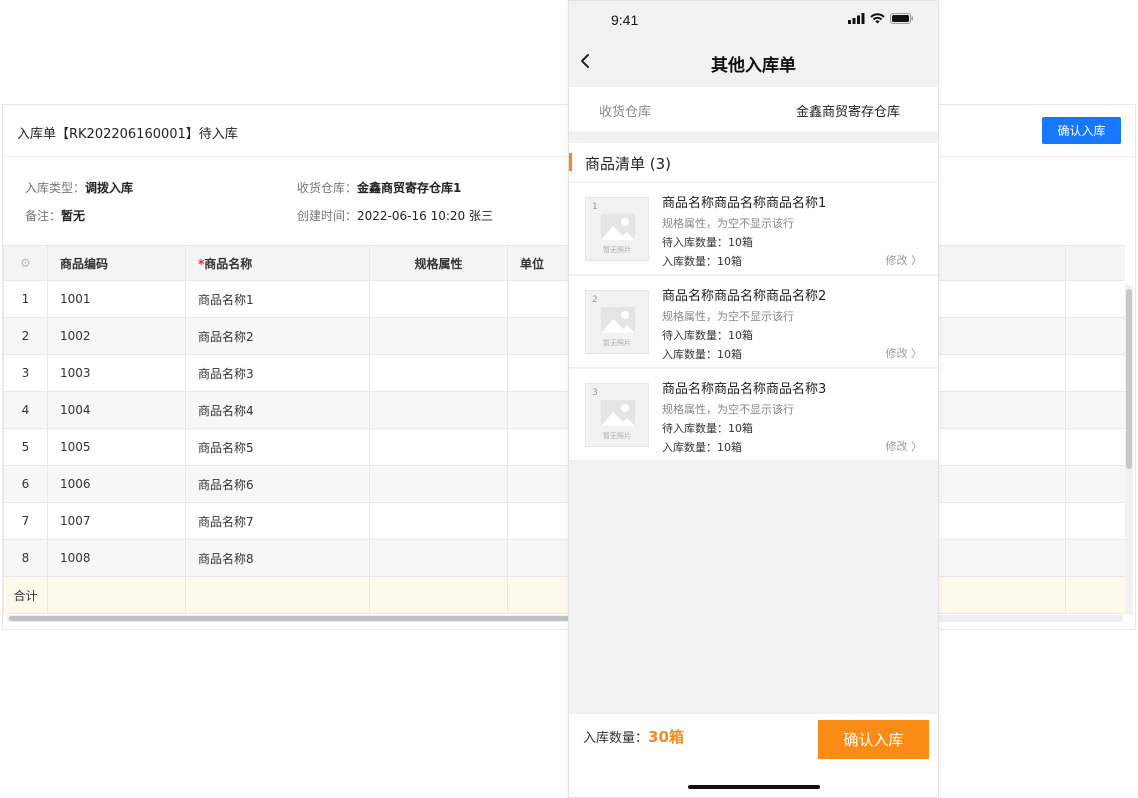 The image size is (1138, 798). Describe the element at coordinates (753, 66) in the screenshot. I see `nav-title: 其他入库单` at that location.